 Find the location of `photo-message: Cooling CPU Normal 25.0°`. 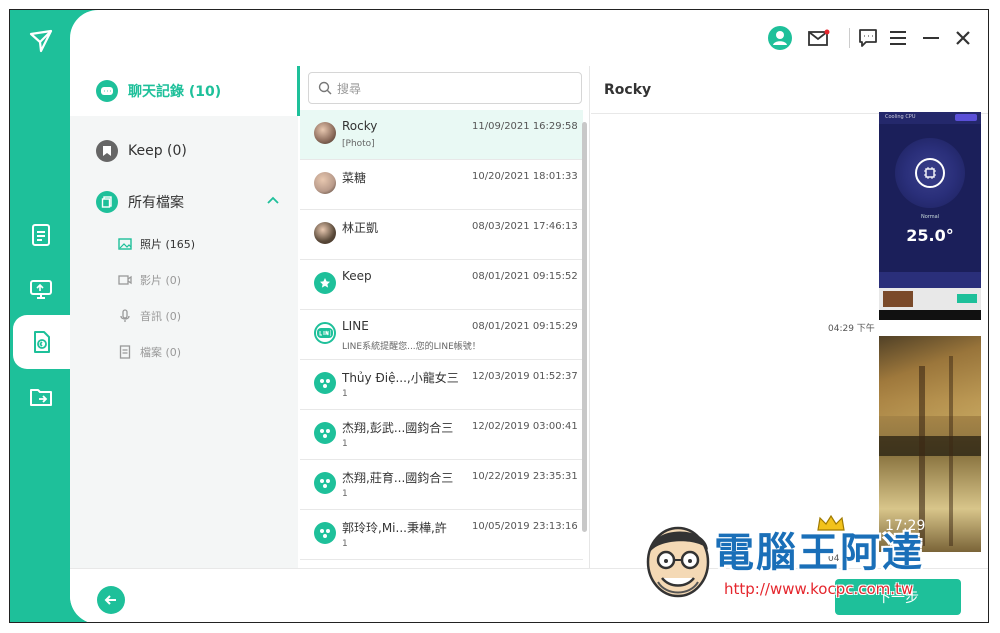

photo-message: Cooling CPU Normal 25.0° is located at coordinates (930, 216).